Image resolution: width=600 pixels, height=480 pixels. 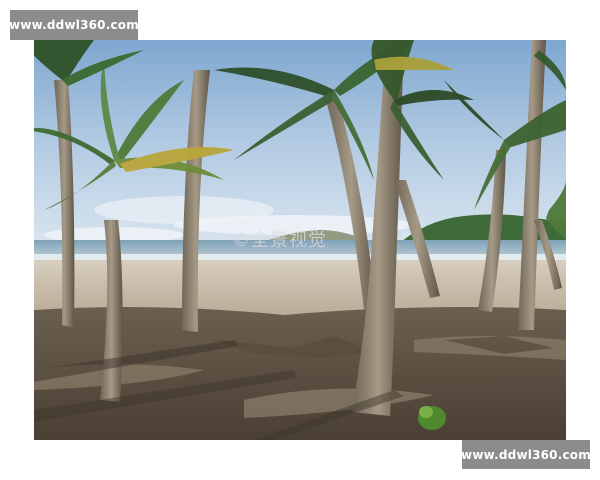 I want to click on green-plant, so click(x=426, y=412).